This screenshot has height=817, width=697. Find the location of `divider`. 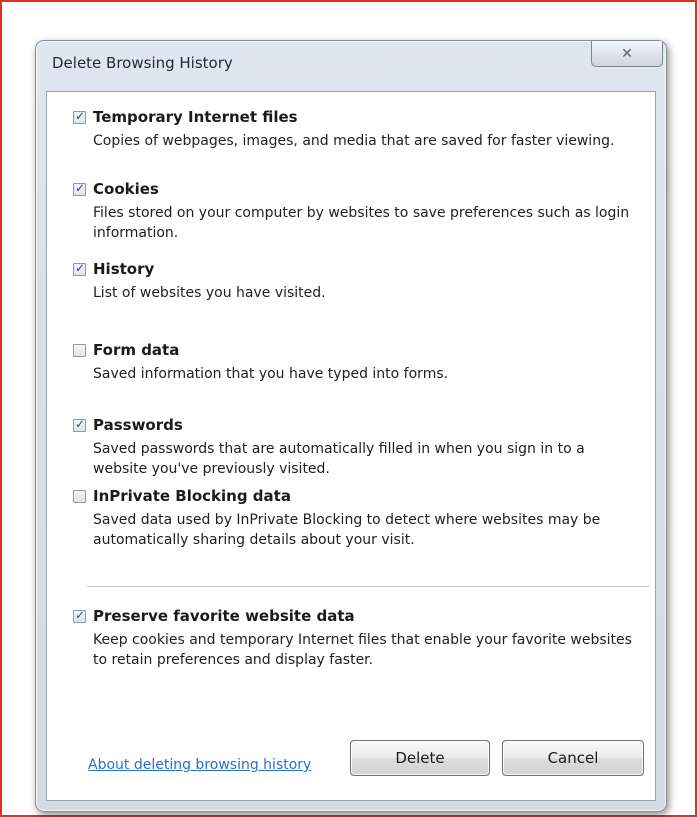

divider is located at coordinates (368, 586).